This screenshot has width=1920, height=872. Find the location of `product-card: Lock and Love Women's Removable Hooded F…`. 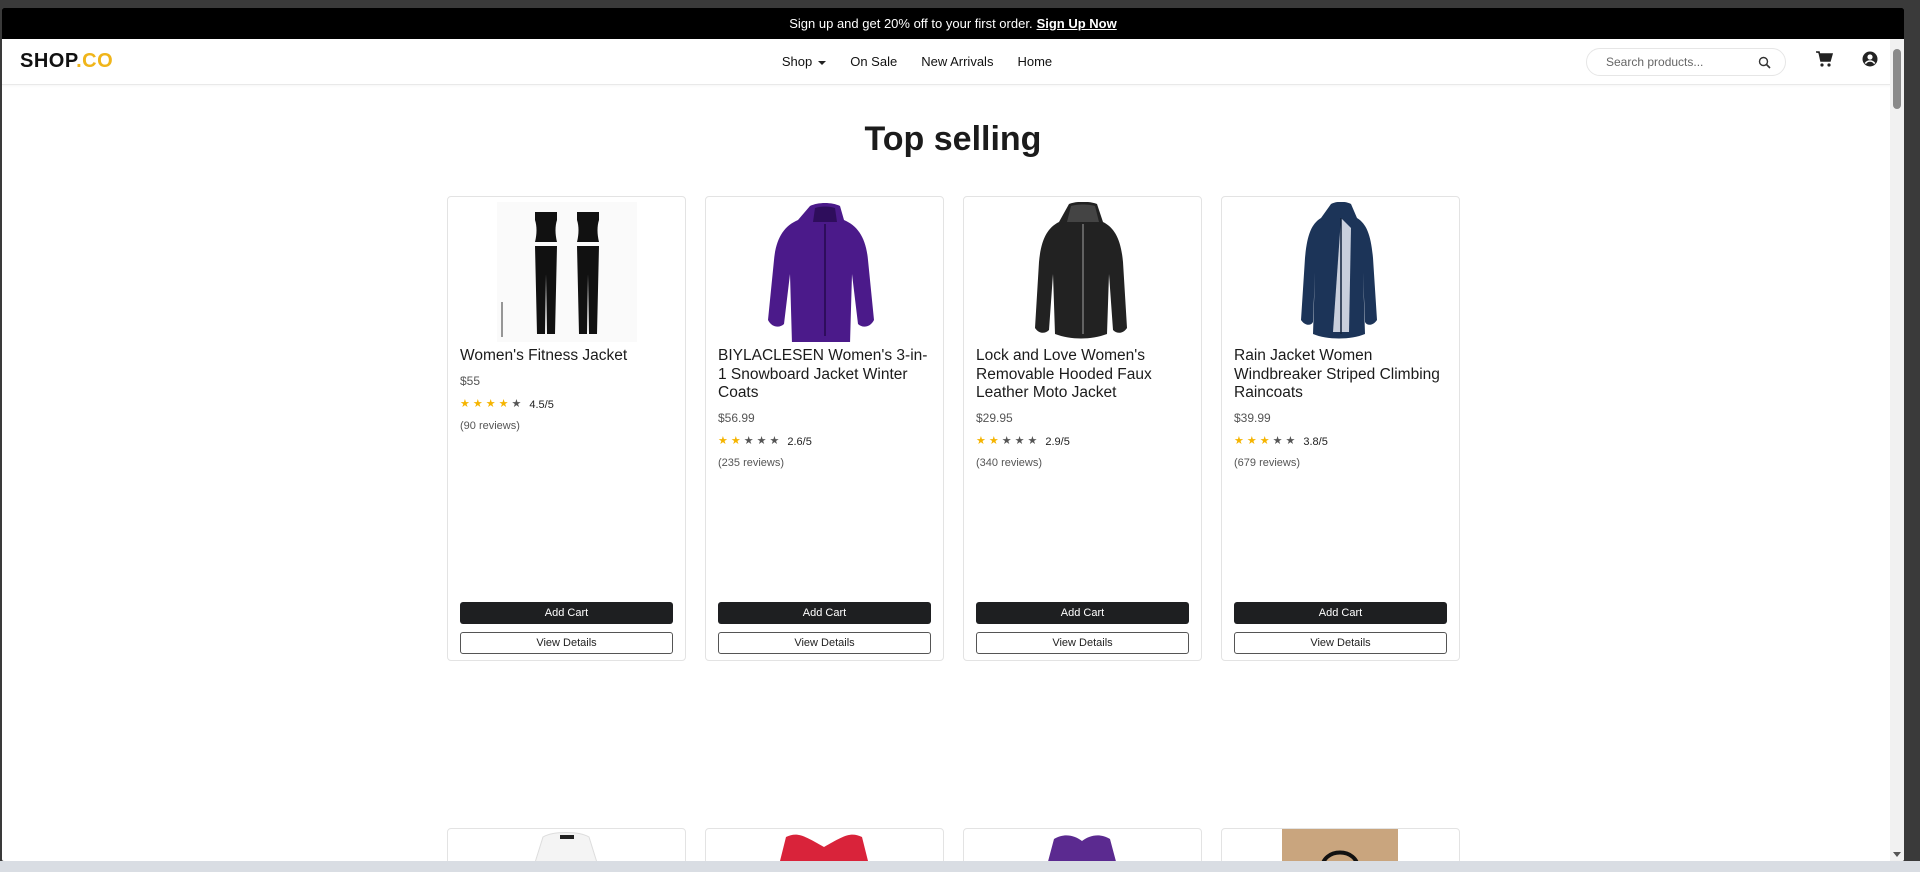

product-card: Lock and Love Women's Removable Hooded F… is located at coordinates (1082, 428).